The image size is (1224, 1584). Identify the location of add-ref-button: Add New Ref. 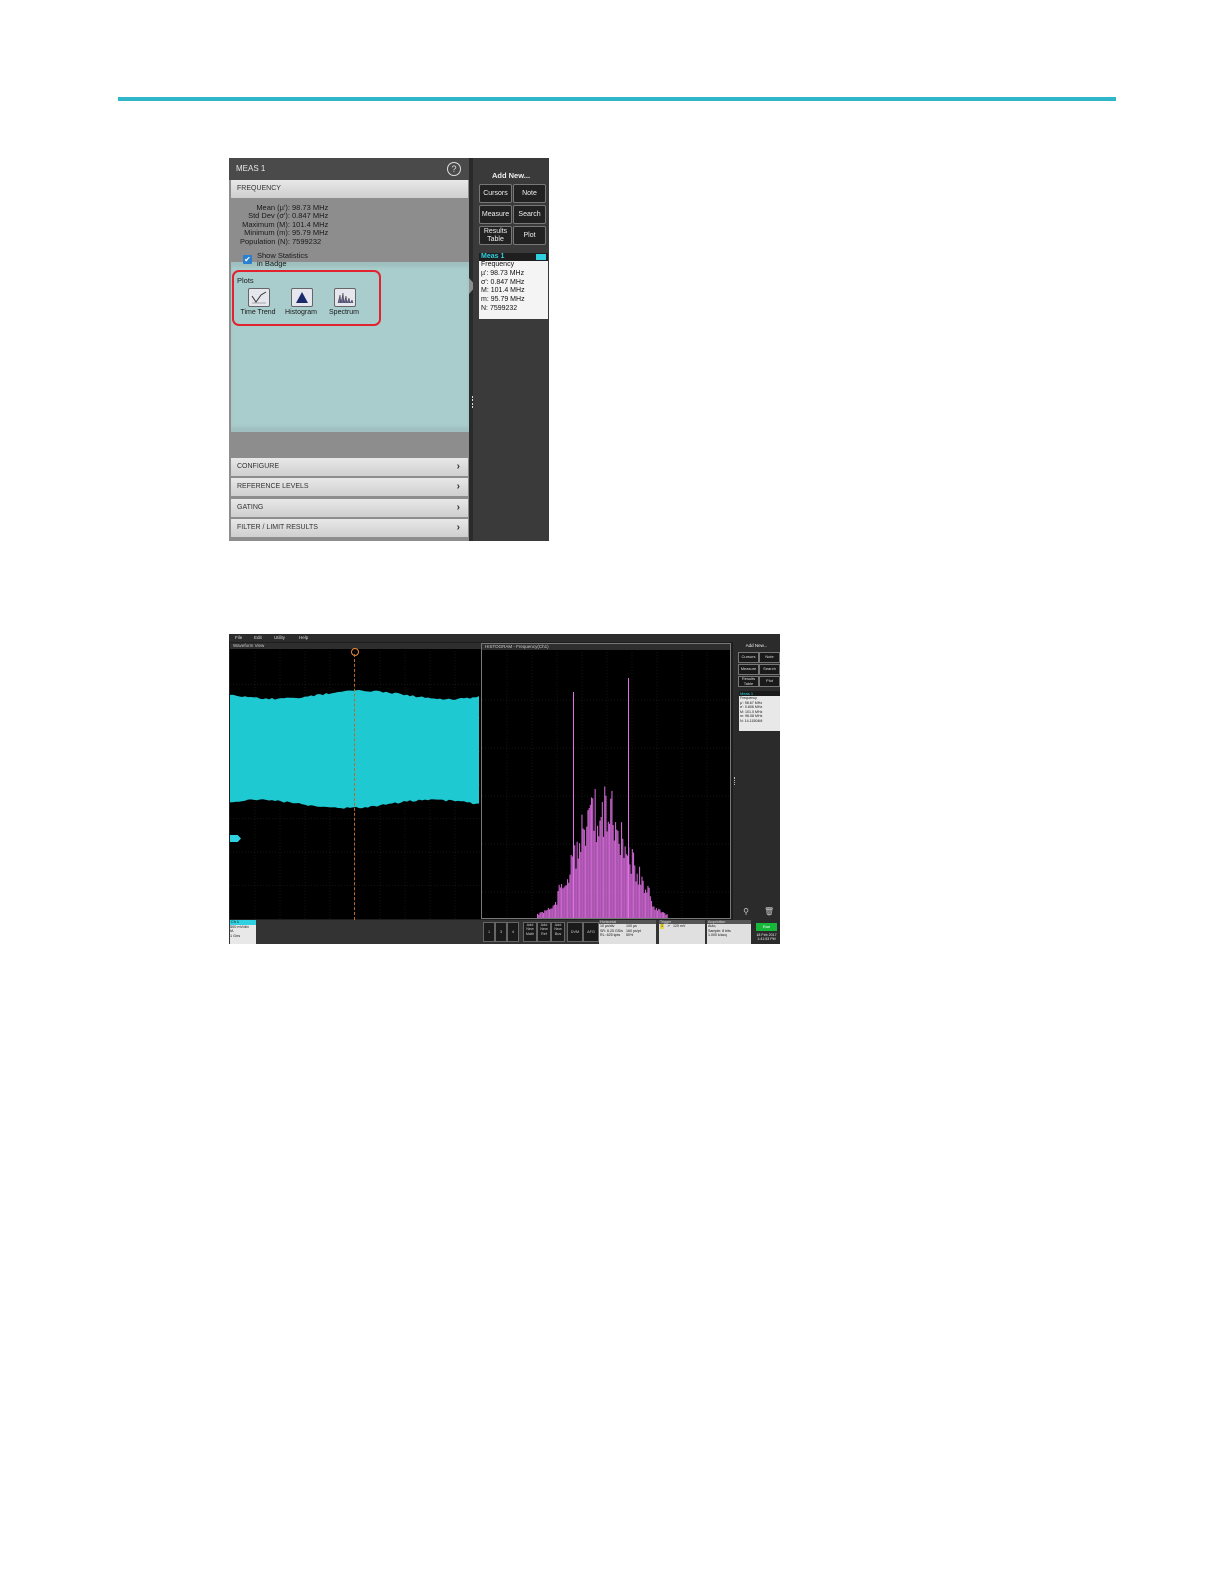
(544, 932).